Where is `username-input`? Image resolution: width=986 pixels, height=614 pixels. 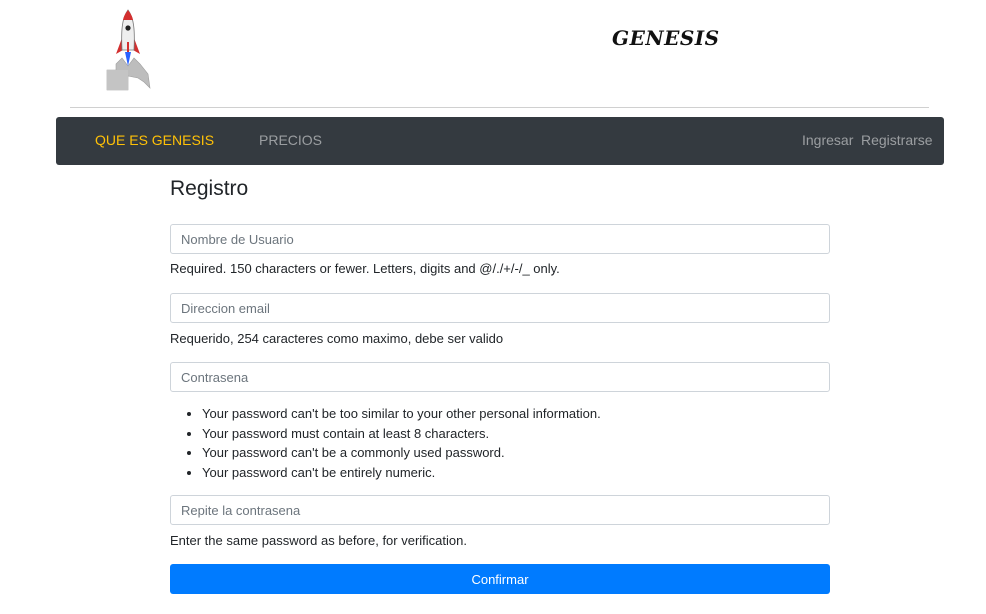 username-input is located at coordinates (500, 239).